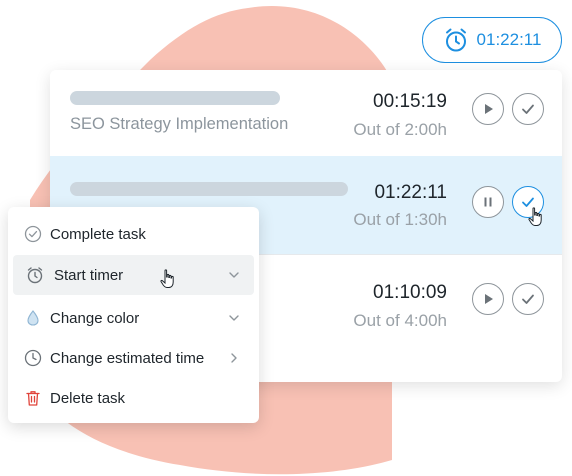 Image resolution: width=572 pixels, height=476 pixels. Describe the element at coordinates (33, 234) in the screenshot. I see `check-circle-icon` at that location.